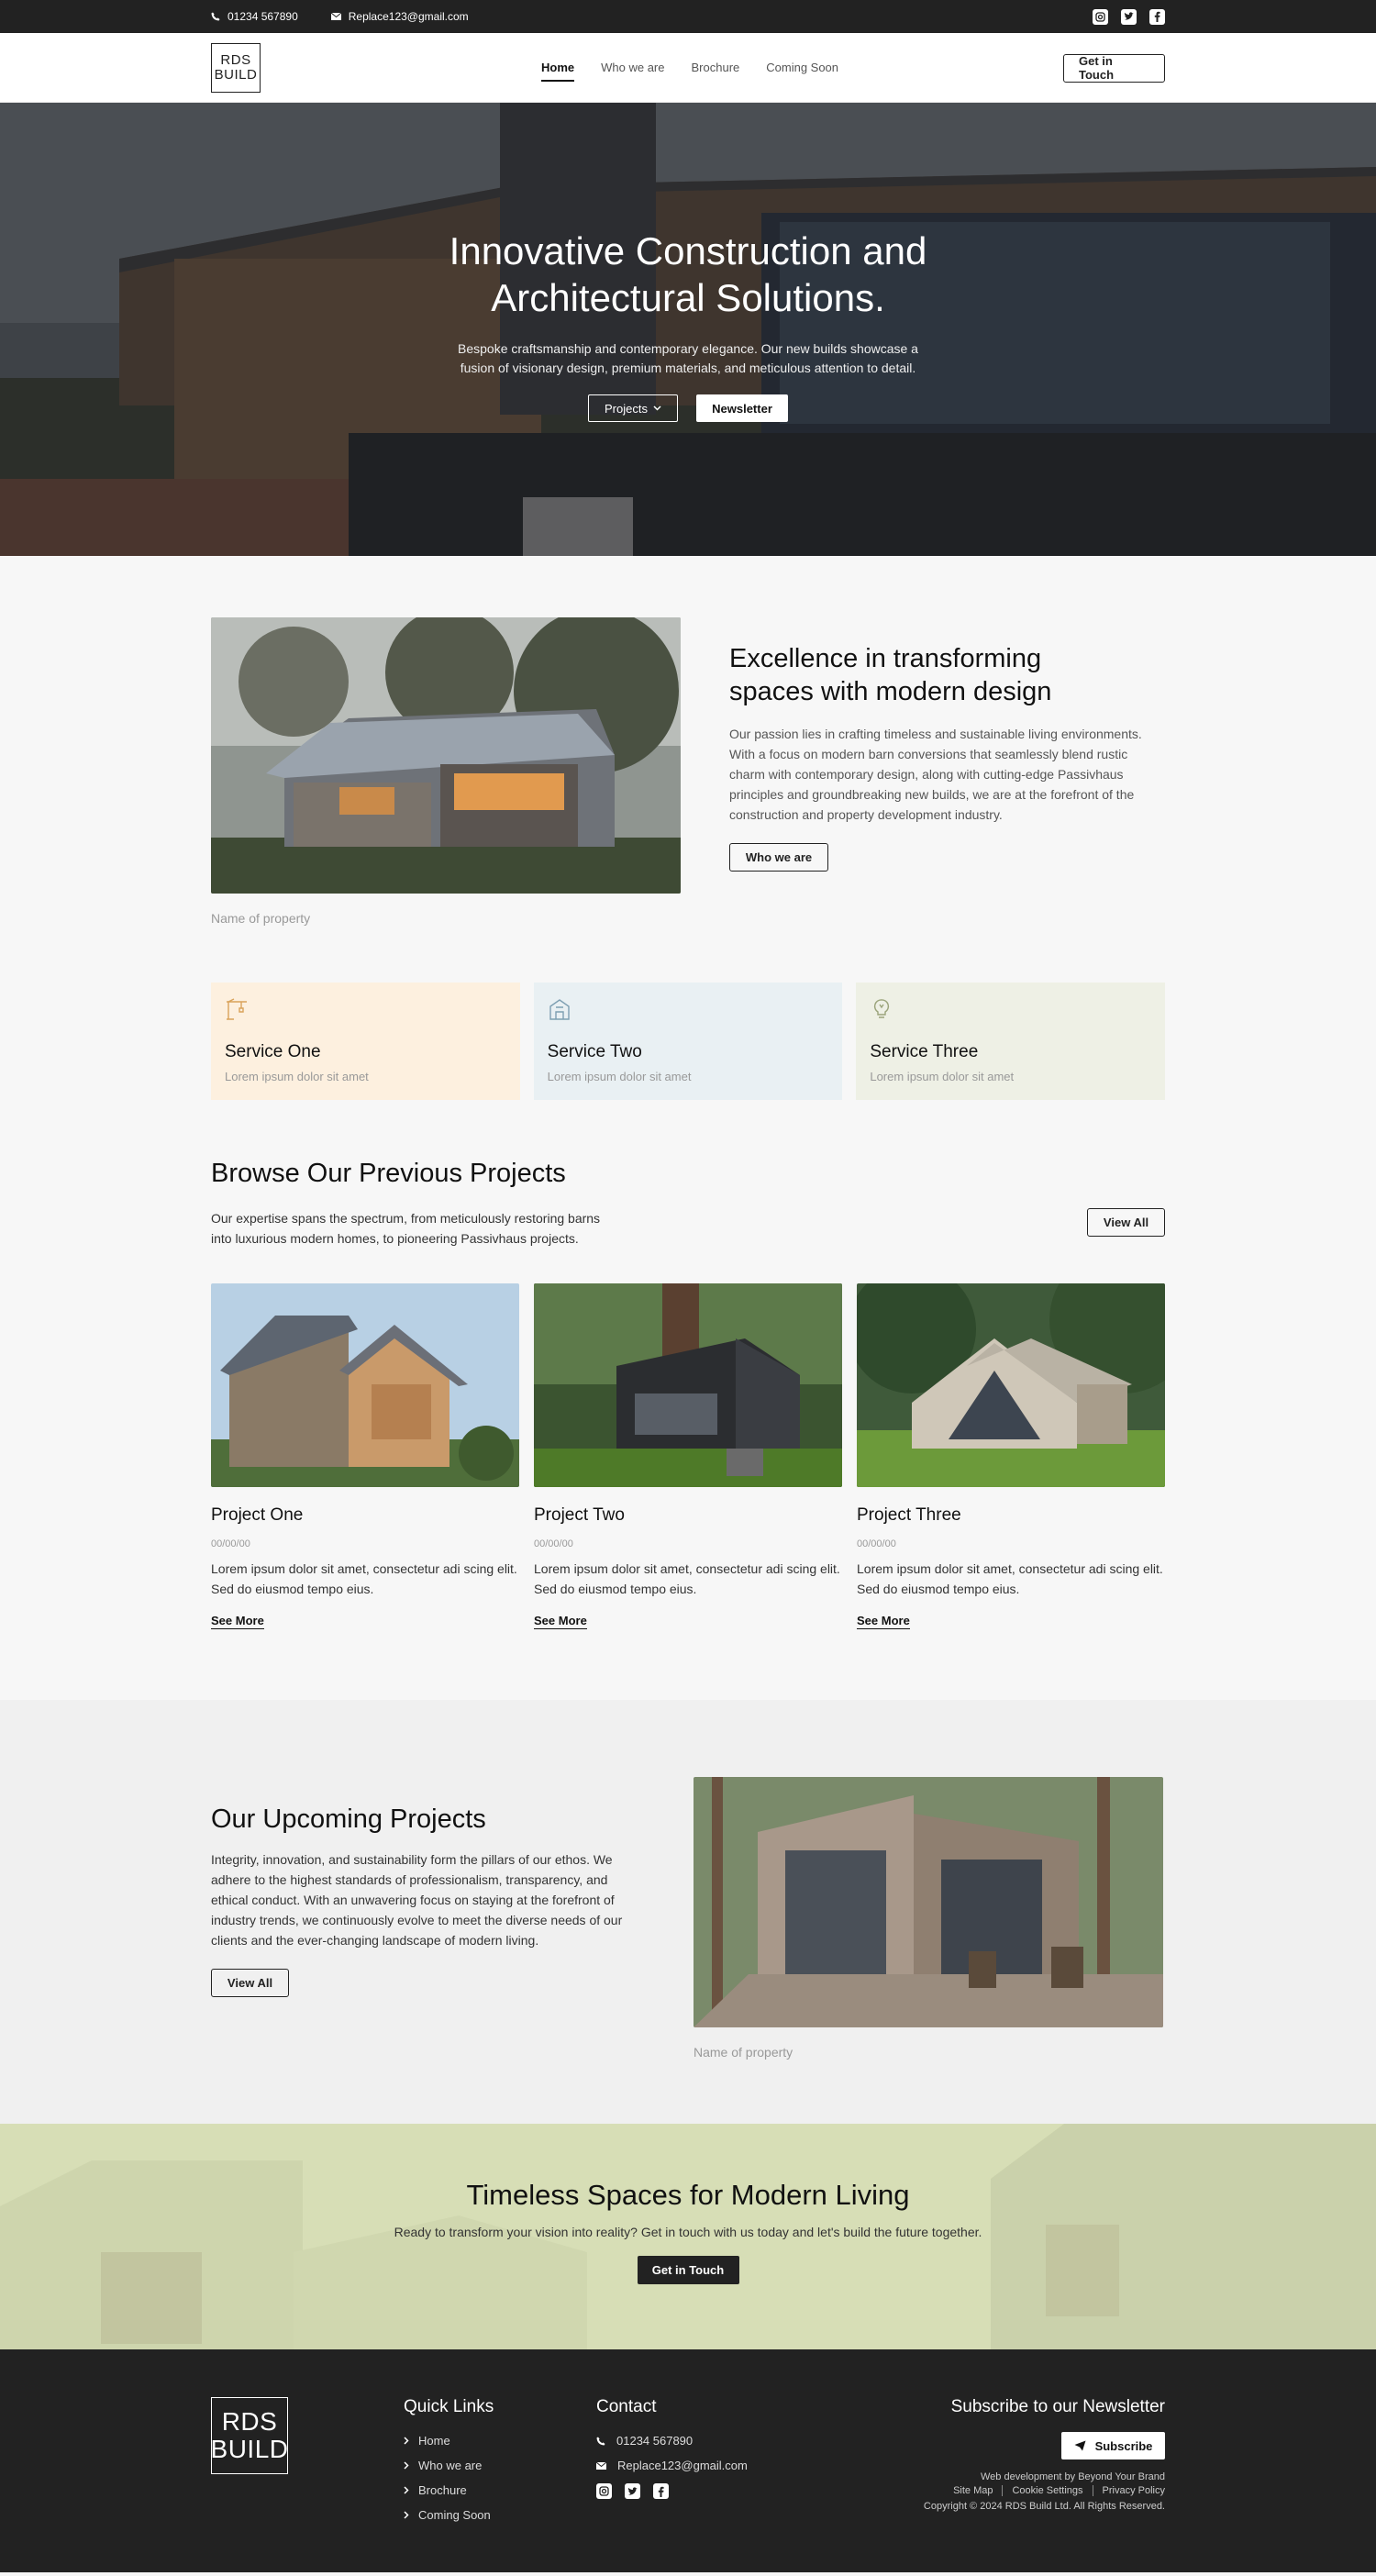 The width and height of the screenshot is (1376, 2576). What do you see at coordinates (235, 60) in the screenshot?
I see `logo-line1: RDS` at bounding box center [235, 60].